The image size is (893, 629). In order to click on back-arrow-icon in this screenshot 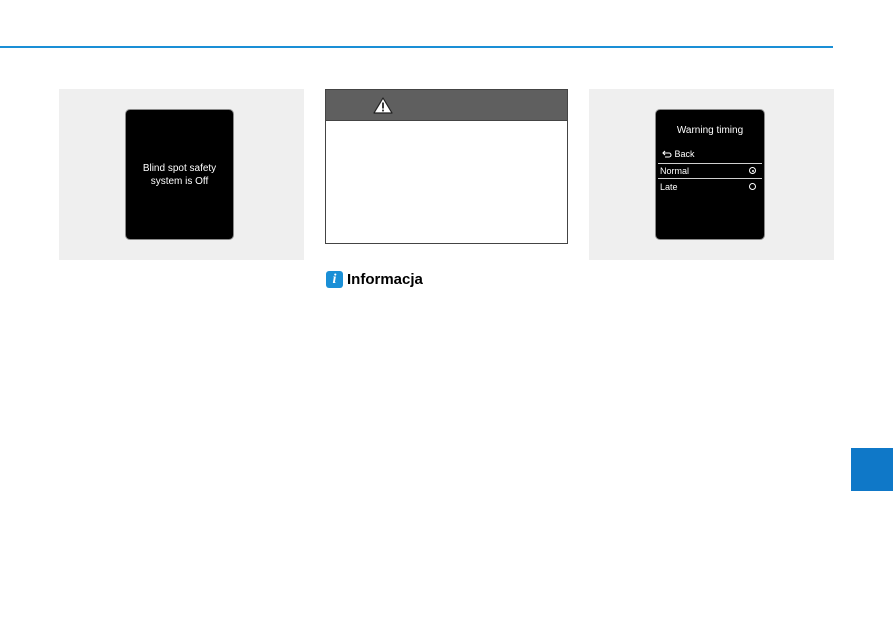, I will do `click(667, 154)`.